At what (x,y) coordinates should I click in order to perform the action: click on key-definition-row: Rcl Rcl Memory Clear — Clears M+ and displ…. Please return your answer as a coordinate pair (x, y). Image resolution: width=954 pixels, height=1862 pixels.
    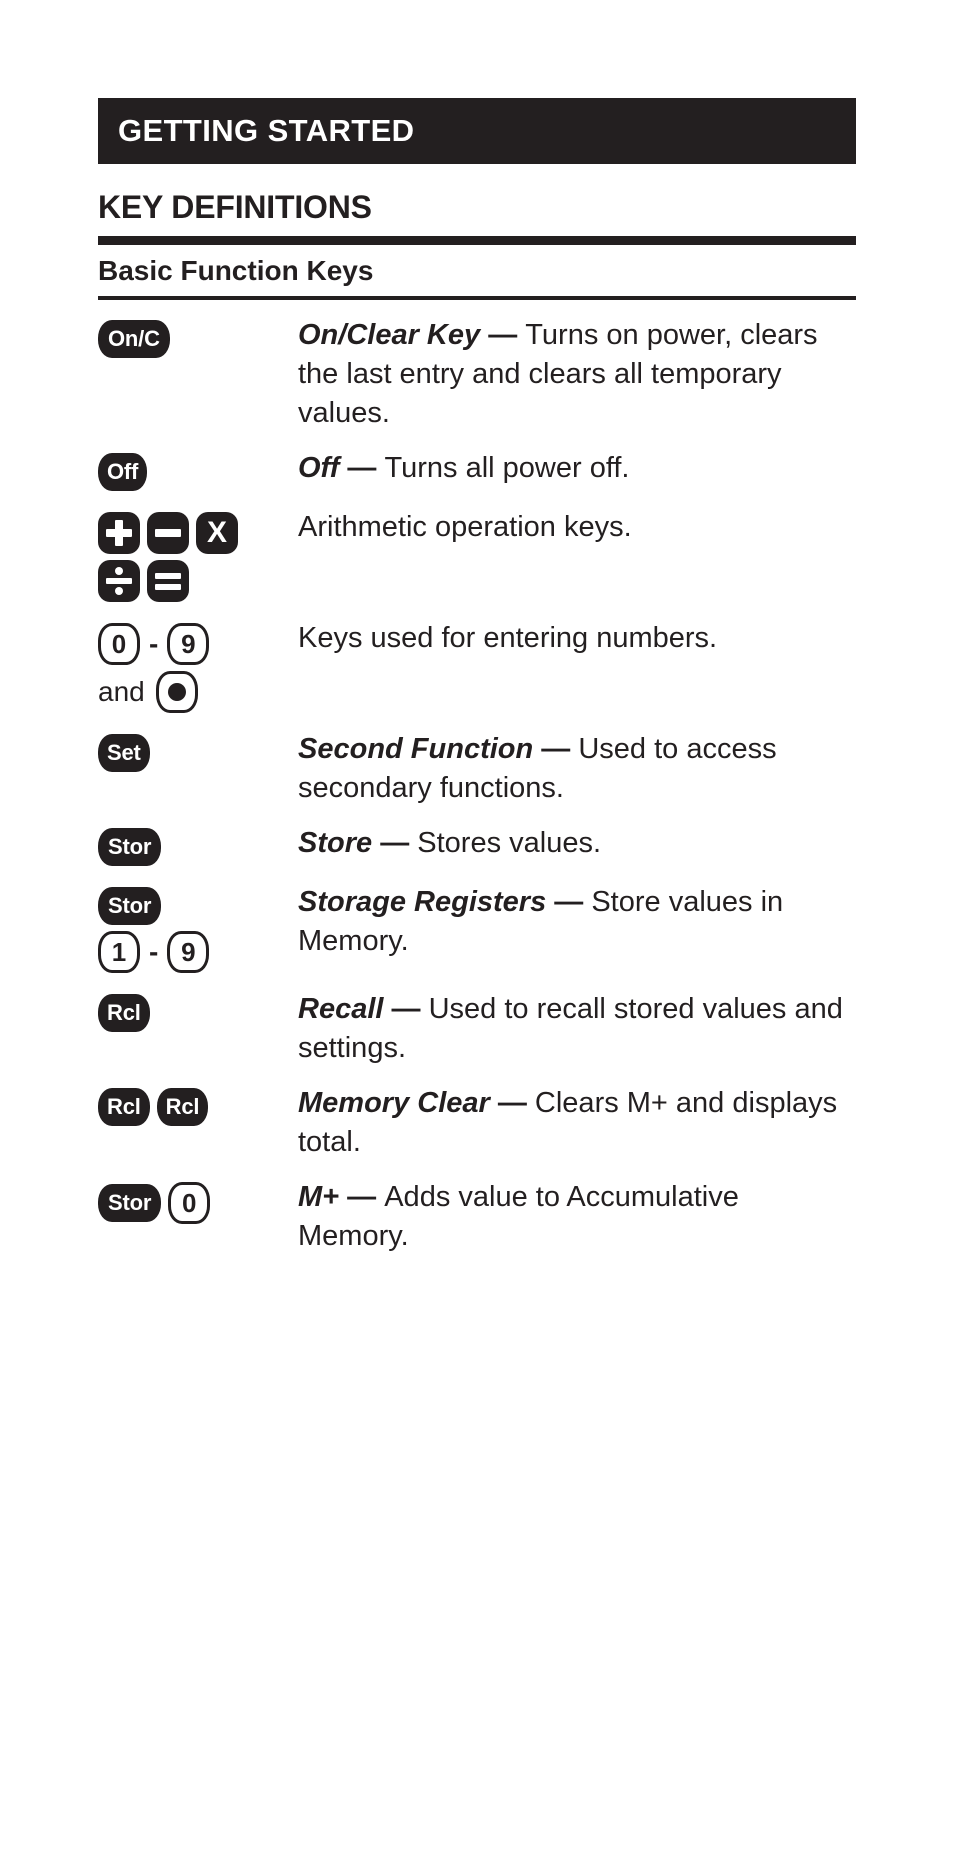
    Looking at the image, I should click on (477, 1122).